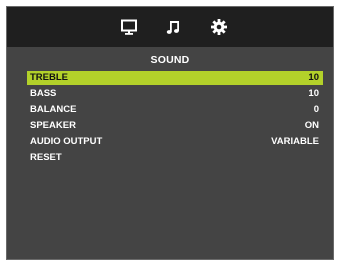 Image resolution: width=340 pixels, height=268 pixels. Describe the element at coordinates (175, 158) in the screenshot. I see `menu-item-reset: RESET` at that location.